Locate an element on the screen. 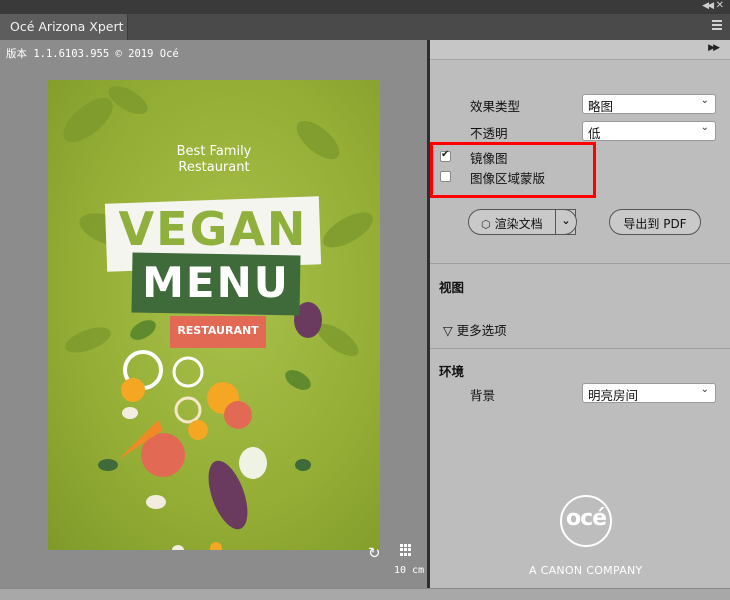 This screenshot has height=600, width=730. poster-subtitle: Best Family Restaurant is located at coordinates (214, 160).